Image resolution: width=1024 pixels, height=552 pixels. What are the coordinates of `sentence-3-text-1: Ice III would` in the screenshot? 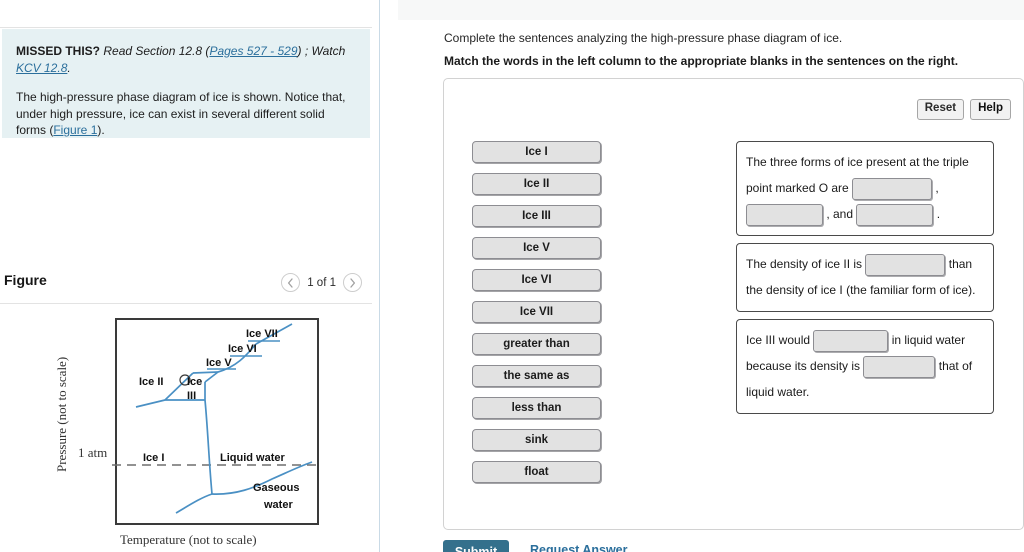 It's located at (778, 340).